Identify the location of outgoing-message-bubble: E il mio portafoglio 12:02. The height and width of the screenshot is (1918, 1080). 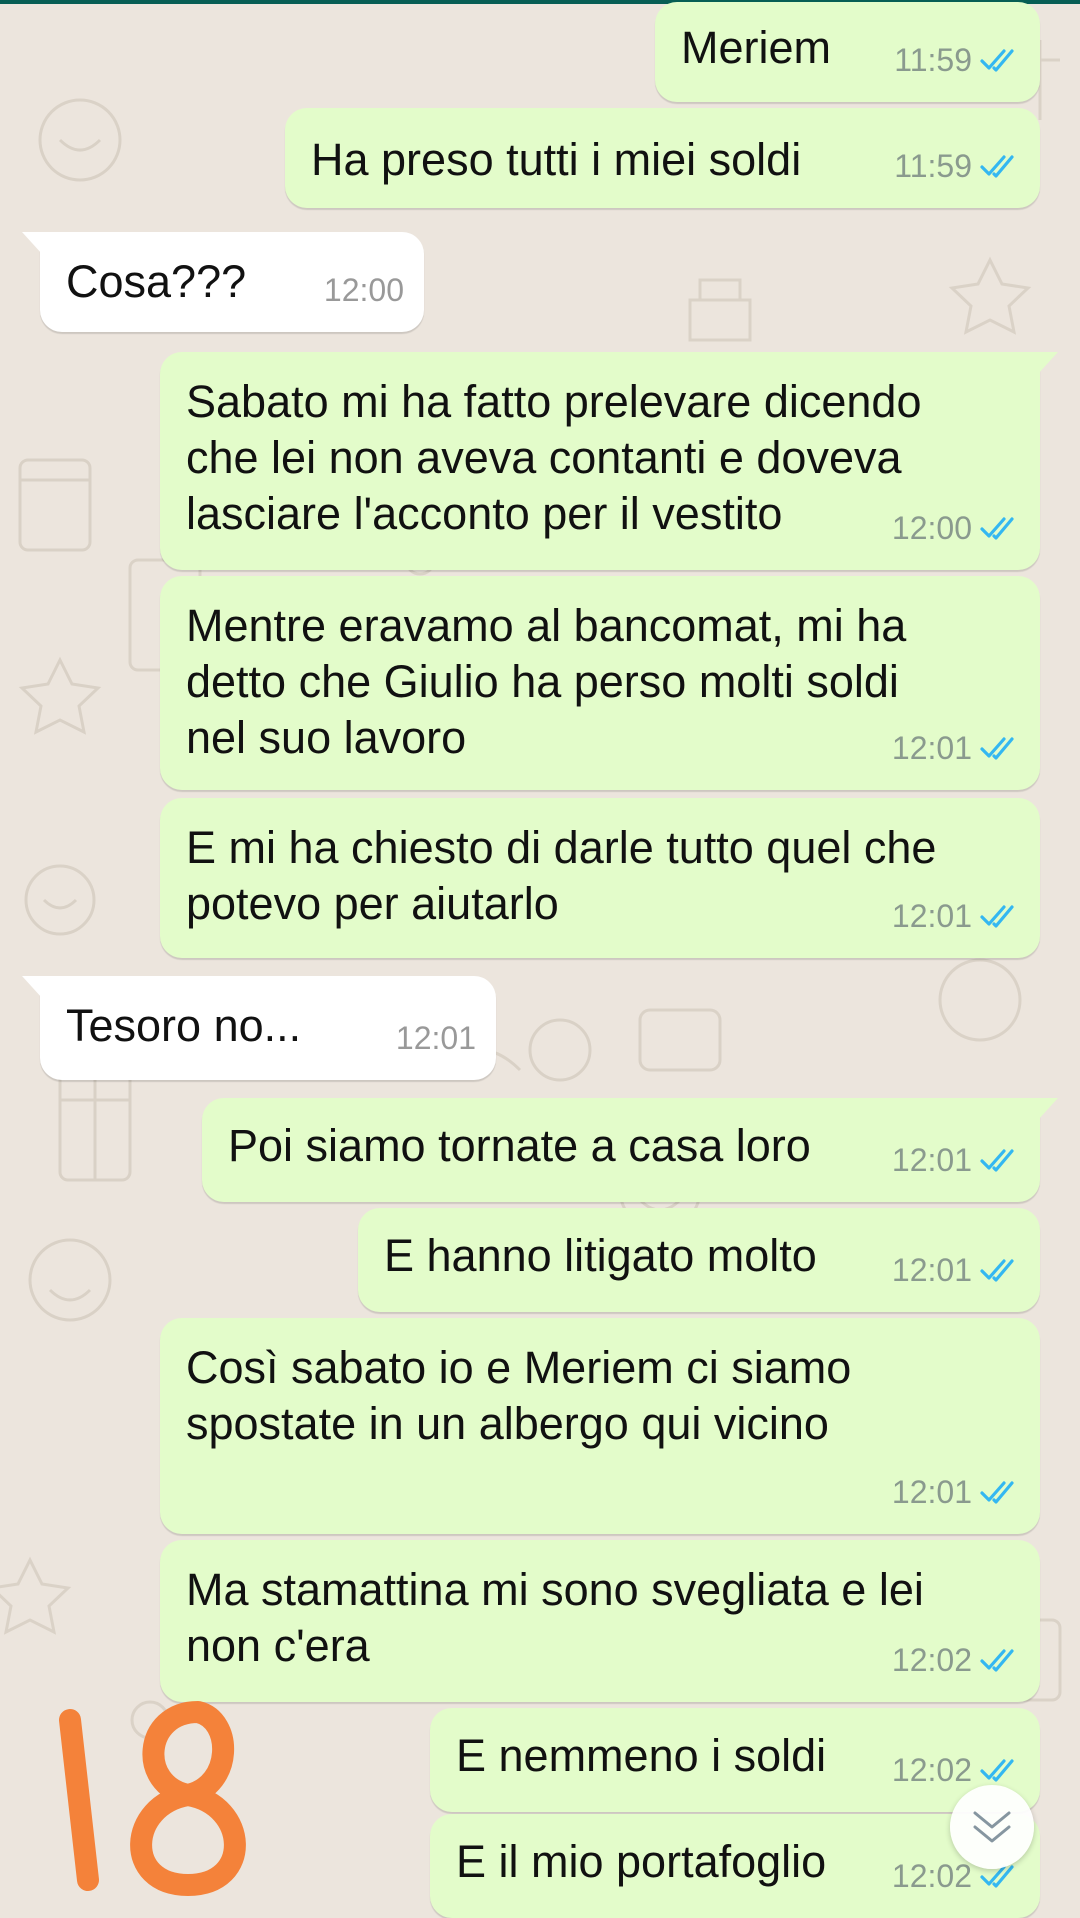
(735, 1866).